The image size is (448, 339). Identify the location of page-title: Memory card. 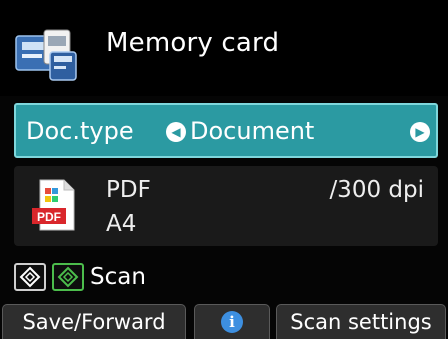
(193, 43).